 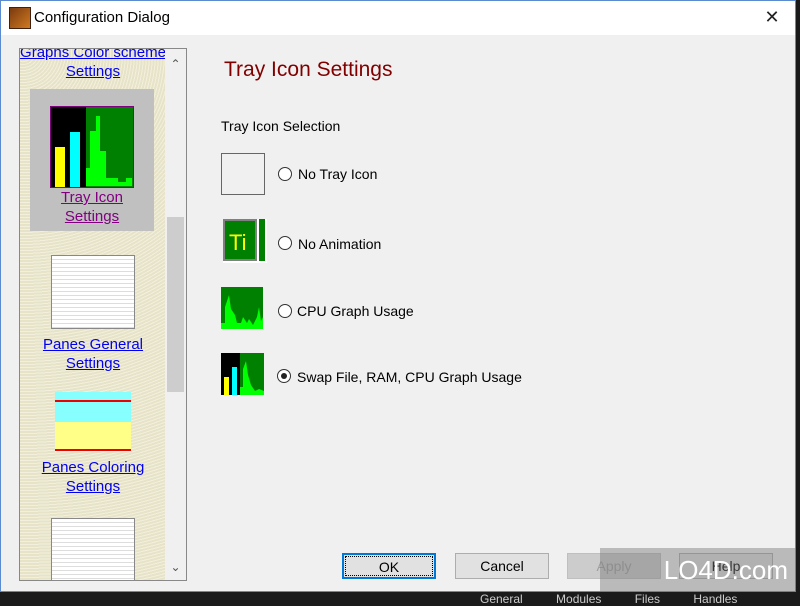 What do you see at coordinates (93, 422) in the screenshot?
I see `panes-coloring-thumbnail` at bounding box center [93, 422].